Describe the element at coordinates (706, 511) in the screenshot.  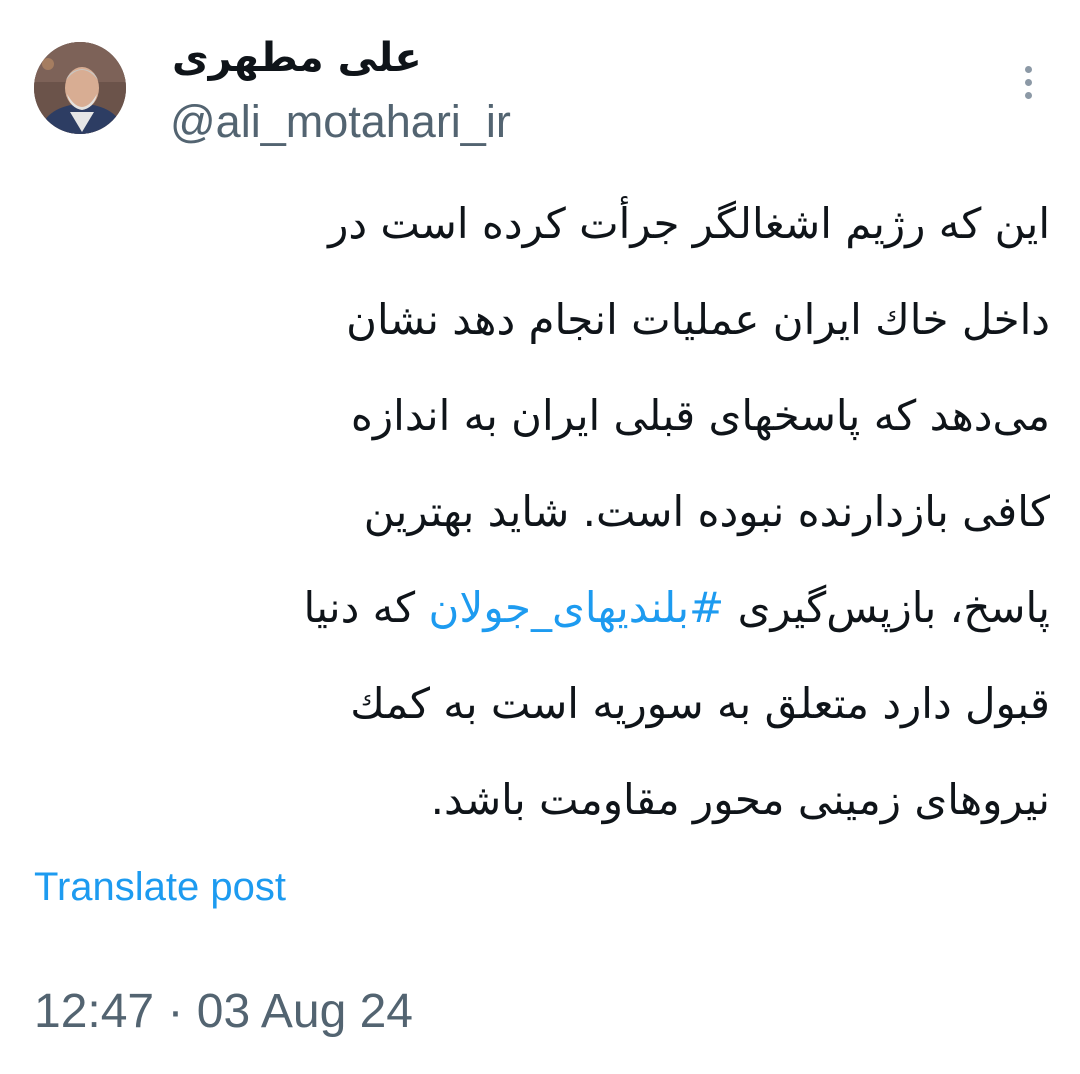
I see `tweet-line: کافی بازدارنده نبوده است. شاید بهترین` at that location.